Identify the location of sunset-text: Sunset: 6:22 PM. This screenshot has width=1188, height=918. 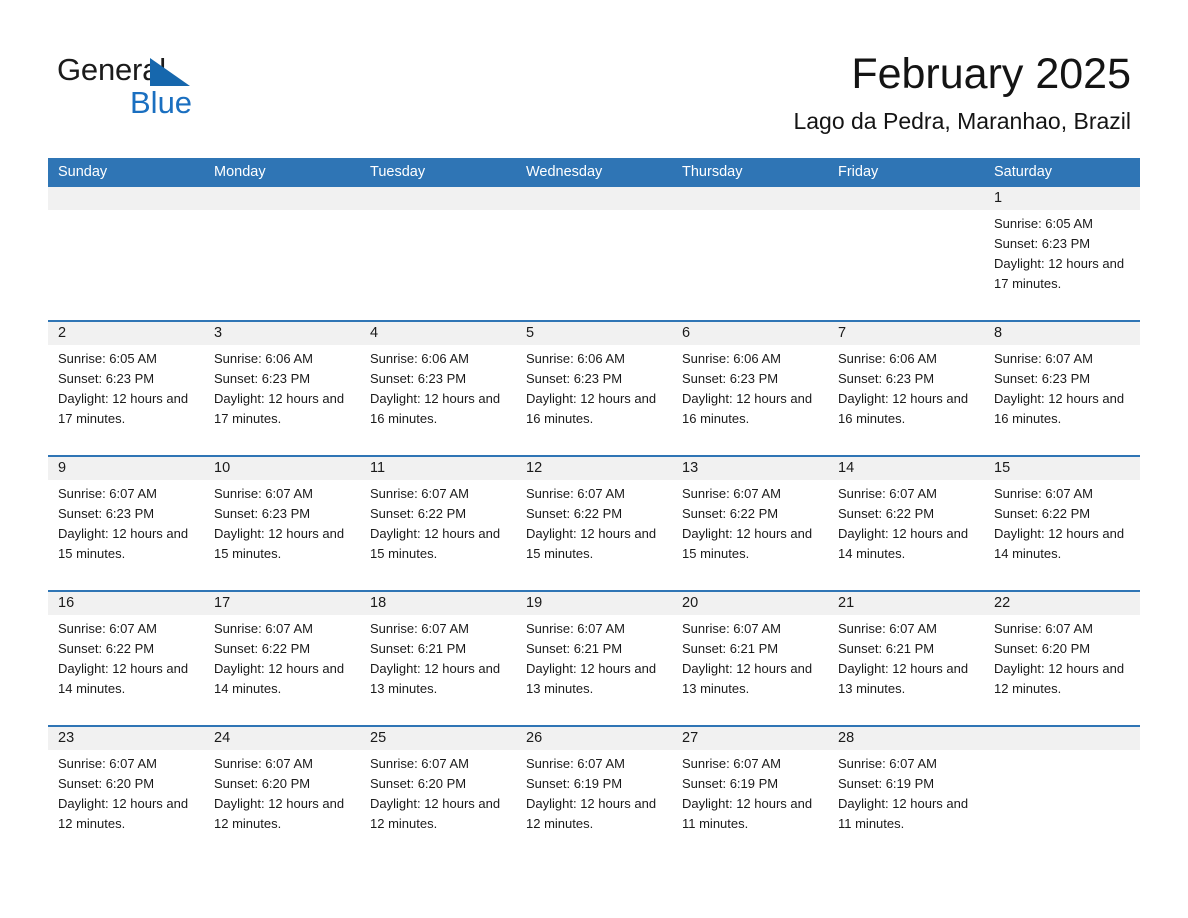
(106, 648).